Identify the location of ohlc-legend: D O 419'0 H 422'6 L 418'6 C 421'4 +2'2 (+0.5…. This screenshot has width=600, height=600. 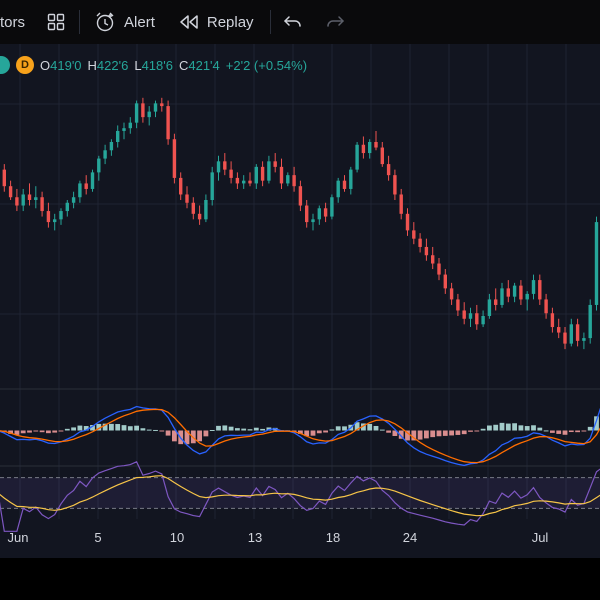
(156, 65).